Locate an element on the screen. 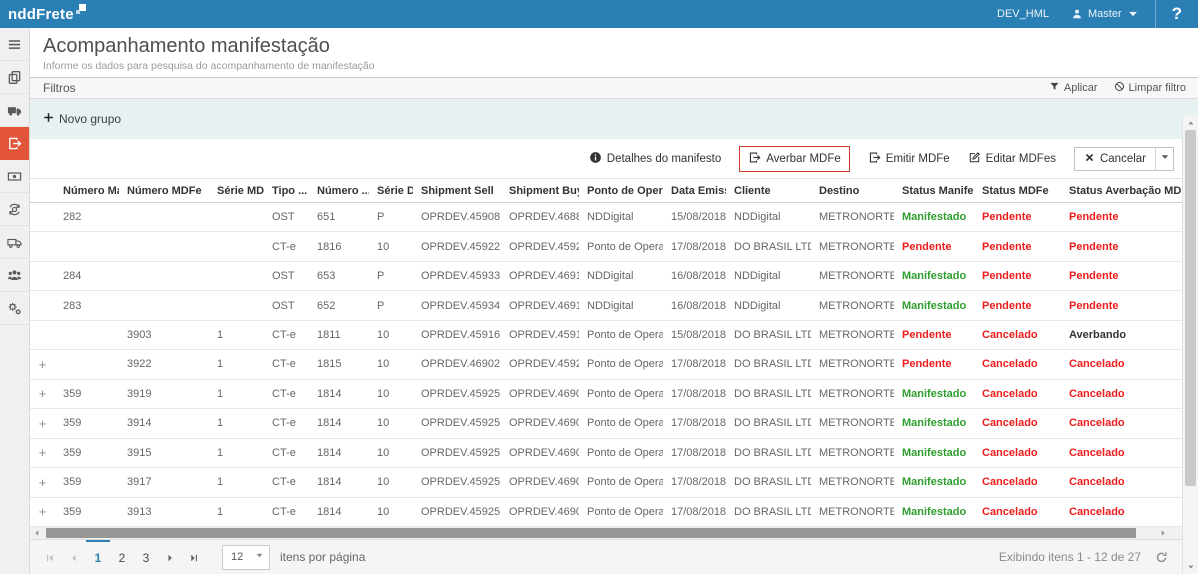 This screenshot has height=574, width=1198. cancelar-dropdown-button is located at coordinates (1164, 158).